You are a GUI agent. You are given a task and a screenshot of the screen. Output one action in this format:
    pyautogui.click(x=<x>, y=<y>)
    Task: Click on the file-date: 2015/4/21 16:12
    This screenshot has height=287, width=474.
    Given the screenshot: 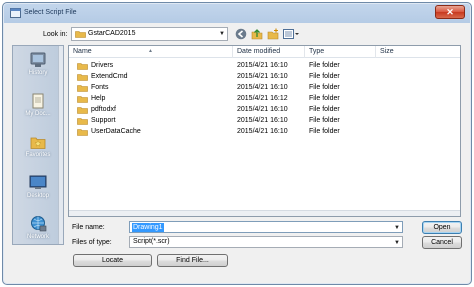 What is the action you would take?
    pyautogui.click(x=262, y=98)
    